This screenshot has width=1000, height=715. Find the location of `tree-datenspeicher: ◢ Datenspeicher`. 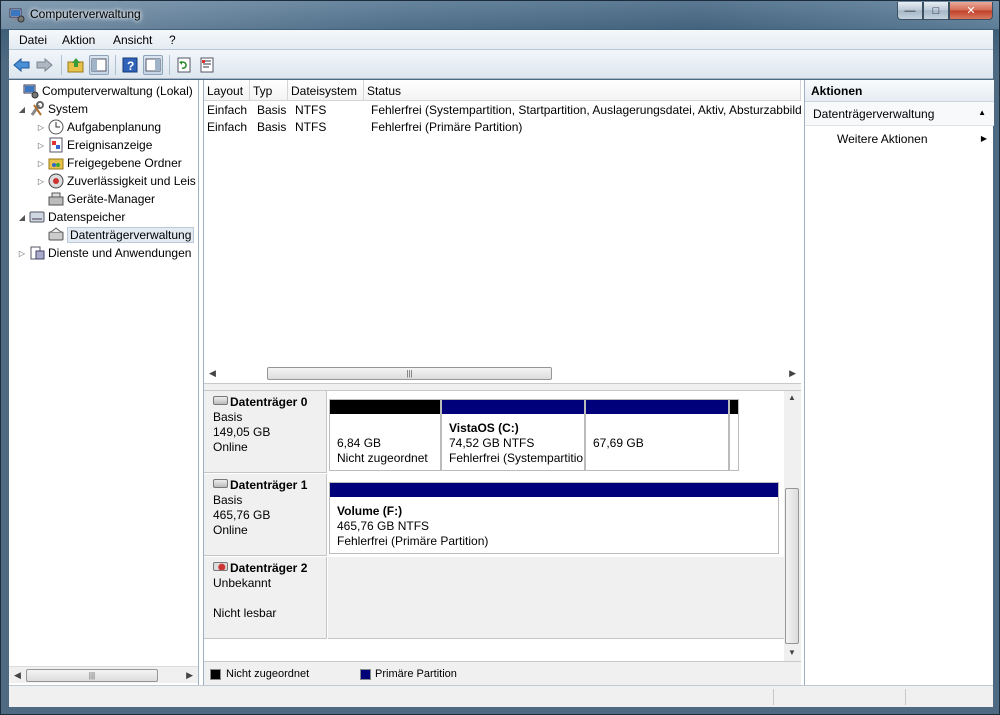

tree-datenspeicher: ◢ Datenspeicher is located at coordinates (71, 217).